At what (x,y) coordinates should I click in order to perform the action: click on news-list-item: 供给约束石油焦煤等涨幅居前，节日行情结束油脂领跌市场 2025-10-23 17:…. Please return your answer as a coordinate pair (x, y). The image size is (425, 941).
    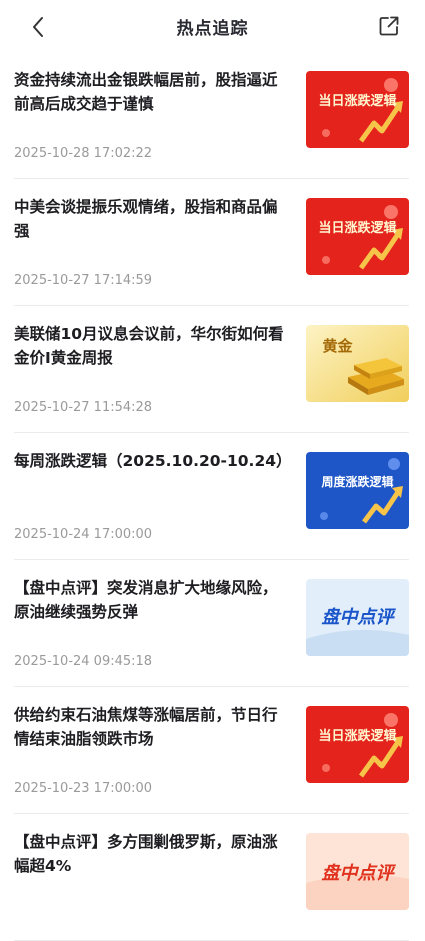
    Looking at the image, I should click on (211, 750).